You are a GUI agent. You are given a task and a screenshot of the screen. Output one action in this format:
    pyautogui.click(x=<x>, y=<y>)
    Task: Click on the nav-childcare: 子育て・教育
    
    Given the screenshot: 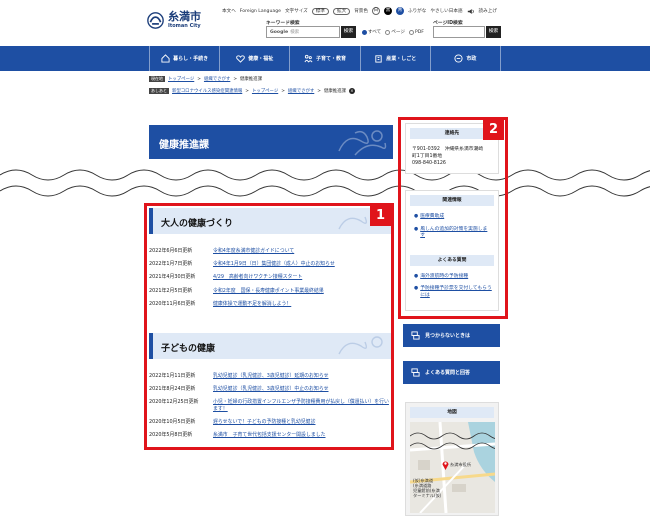 What is the action you would take?
    pyautogui.click(x=324, y=58)
    